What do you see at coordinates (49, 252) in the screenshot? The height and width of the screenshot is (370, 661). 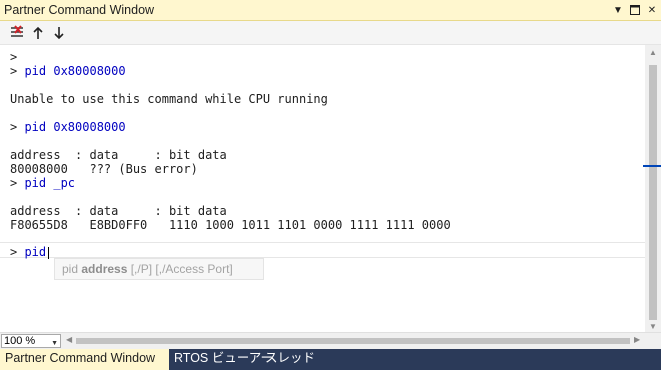 I see `text-caret` at bounding box center [49, 252].